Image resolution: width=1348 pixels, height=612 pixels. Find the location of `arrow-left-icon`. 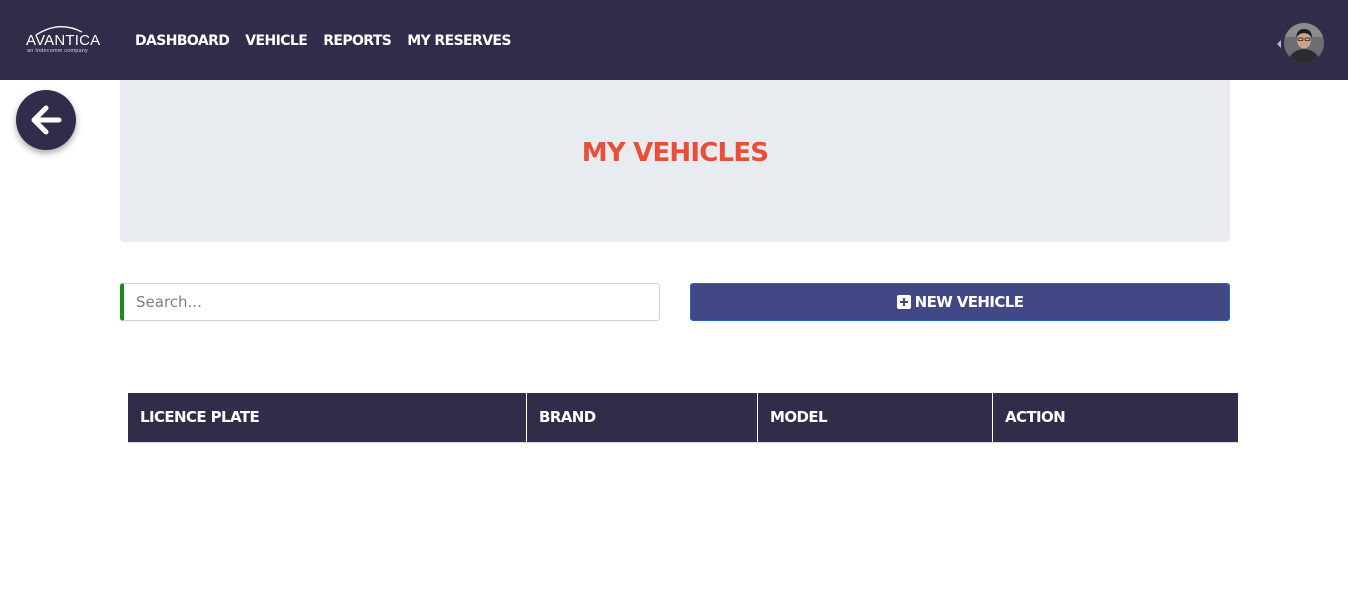

arrow-left-icon is located at coordinates (46, 120).